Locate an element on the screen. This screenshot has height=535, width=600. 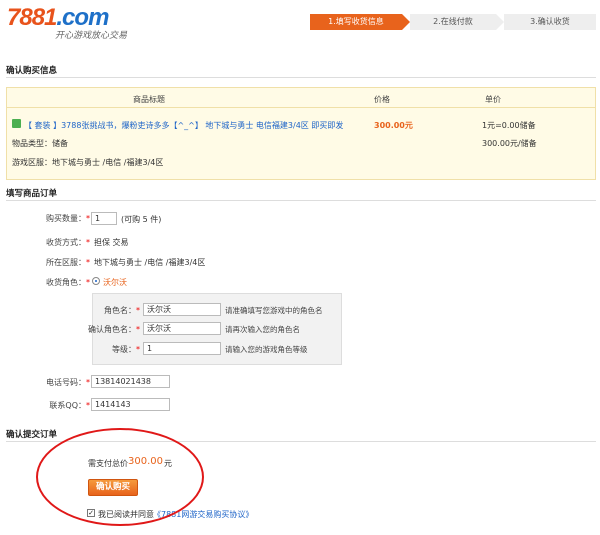
confirm-role-hint: 请再次输入您的角色名 is located at coordinates (262, 329).